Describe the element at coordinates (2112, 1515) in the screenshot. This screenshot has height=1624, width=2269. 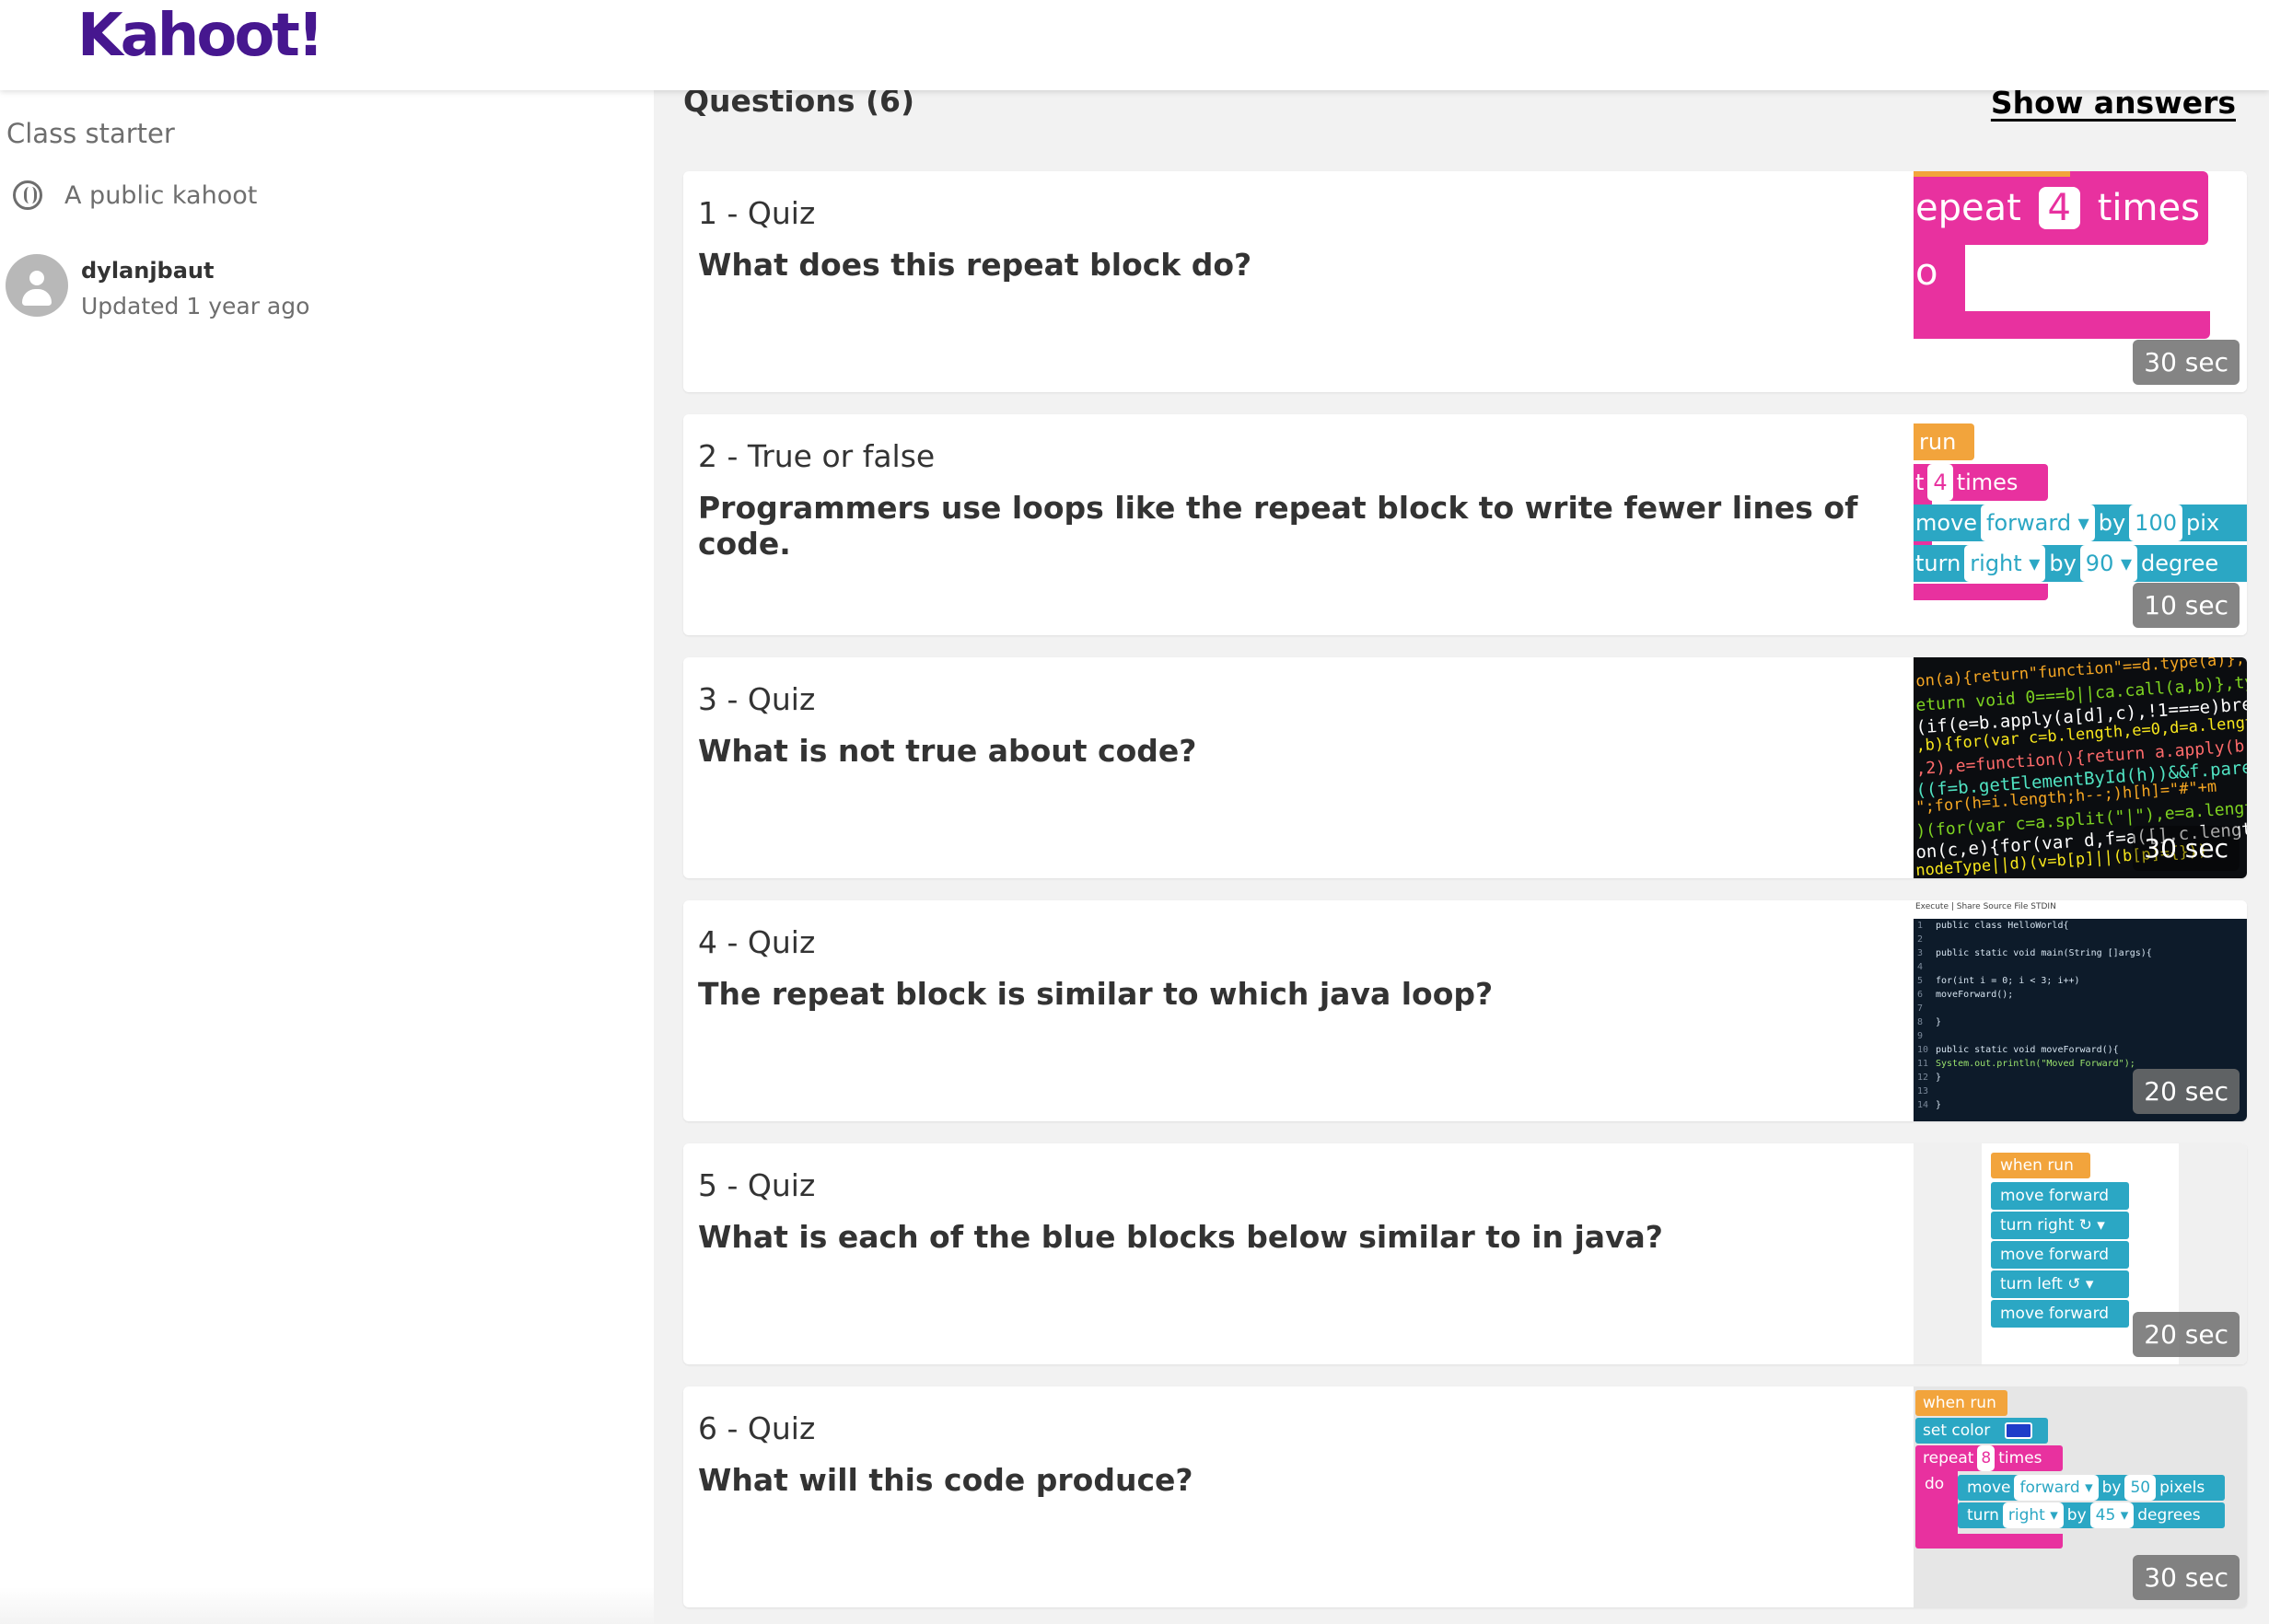
I see `degree-value: 45 ▾` at that location.